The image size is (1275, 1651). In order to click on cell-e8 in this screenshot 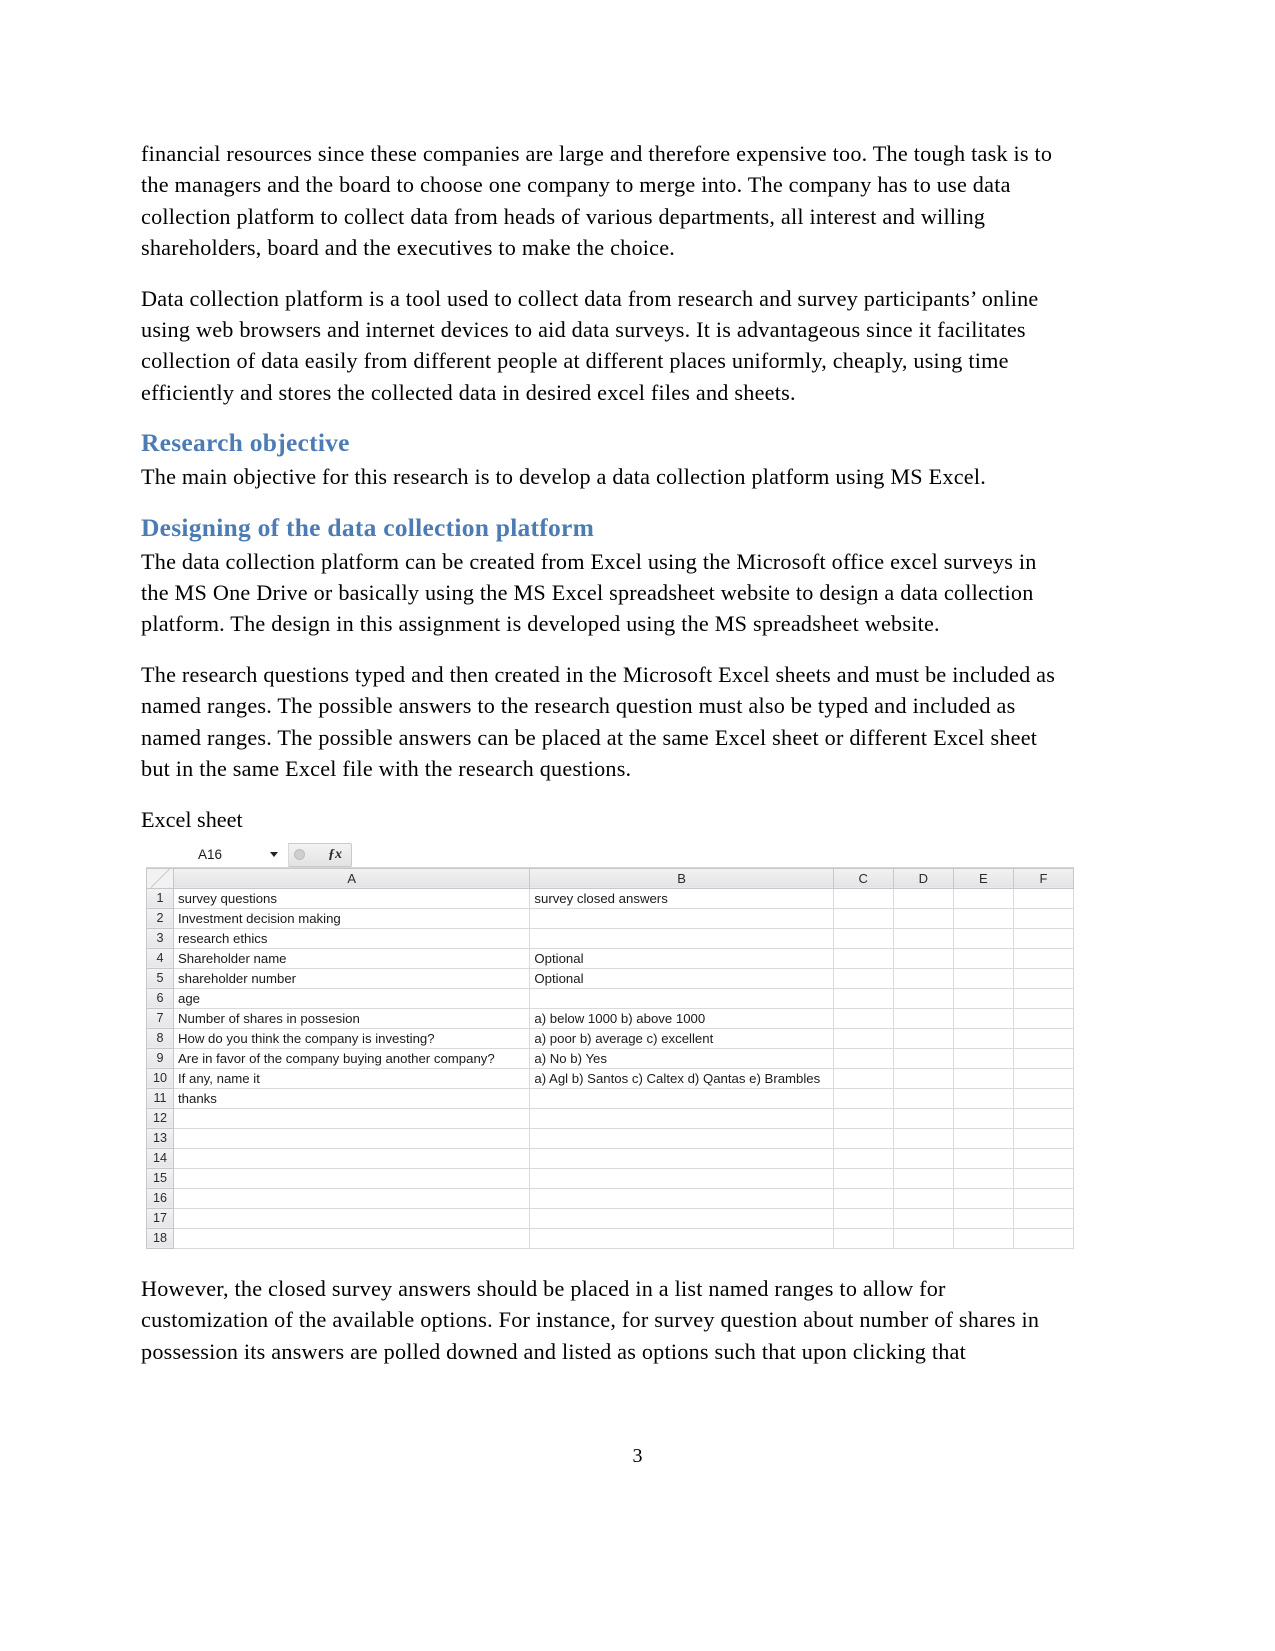, I will do `click(983, 1038)`.